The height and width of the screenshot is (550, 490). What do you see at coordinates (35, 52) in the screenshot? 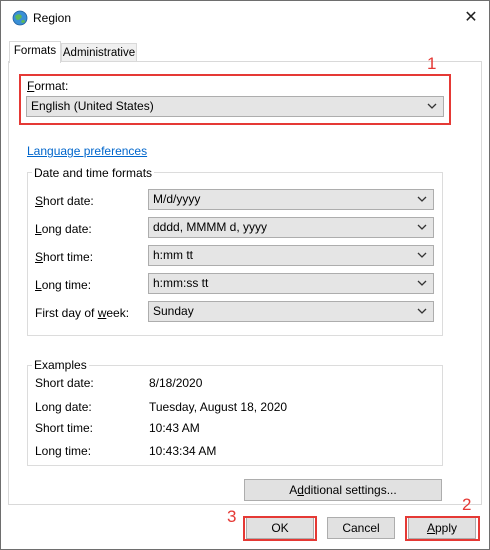
I see `tab-formats: Formats` at bounding box center [35, 52].